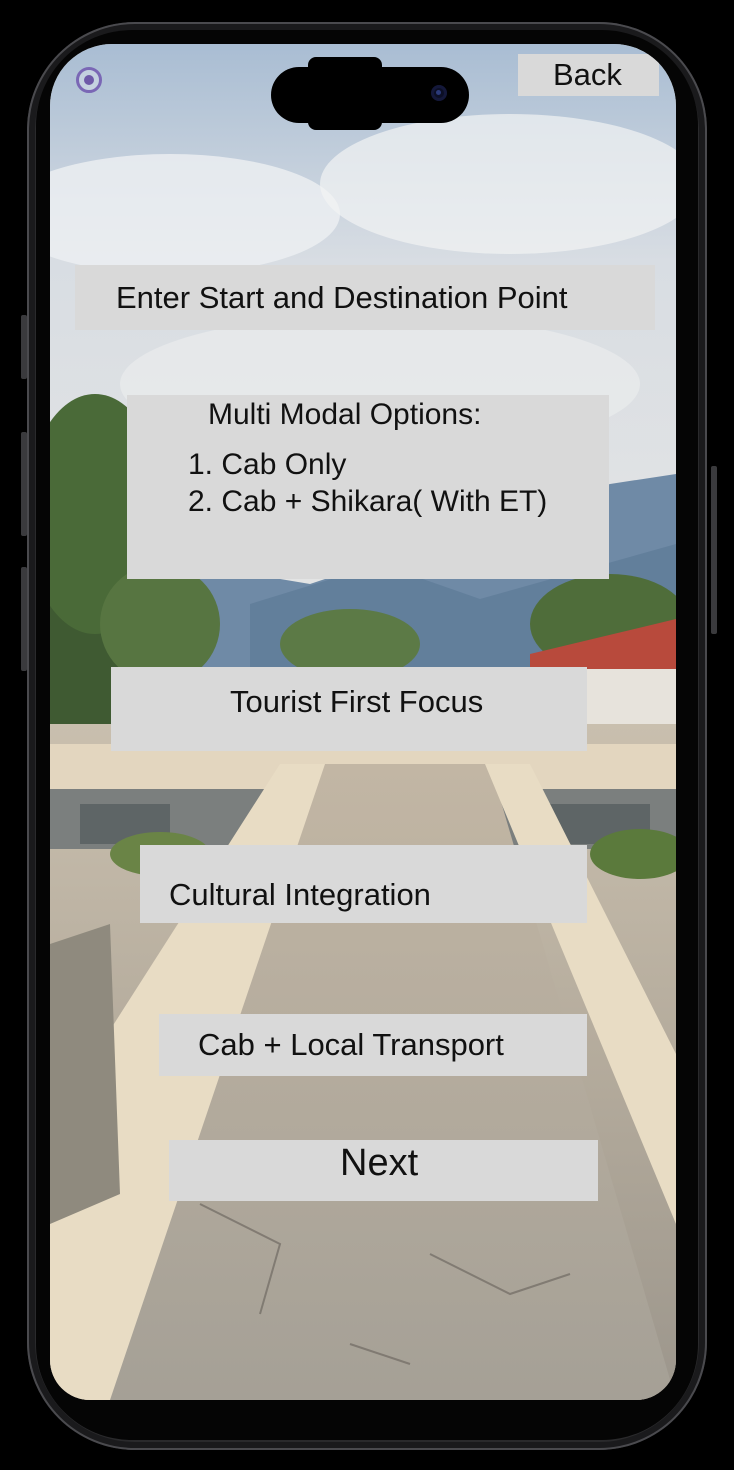  I want to click on option-cab-shikara: 2. Cab + Shikara( With ET), so click(367, 501).